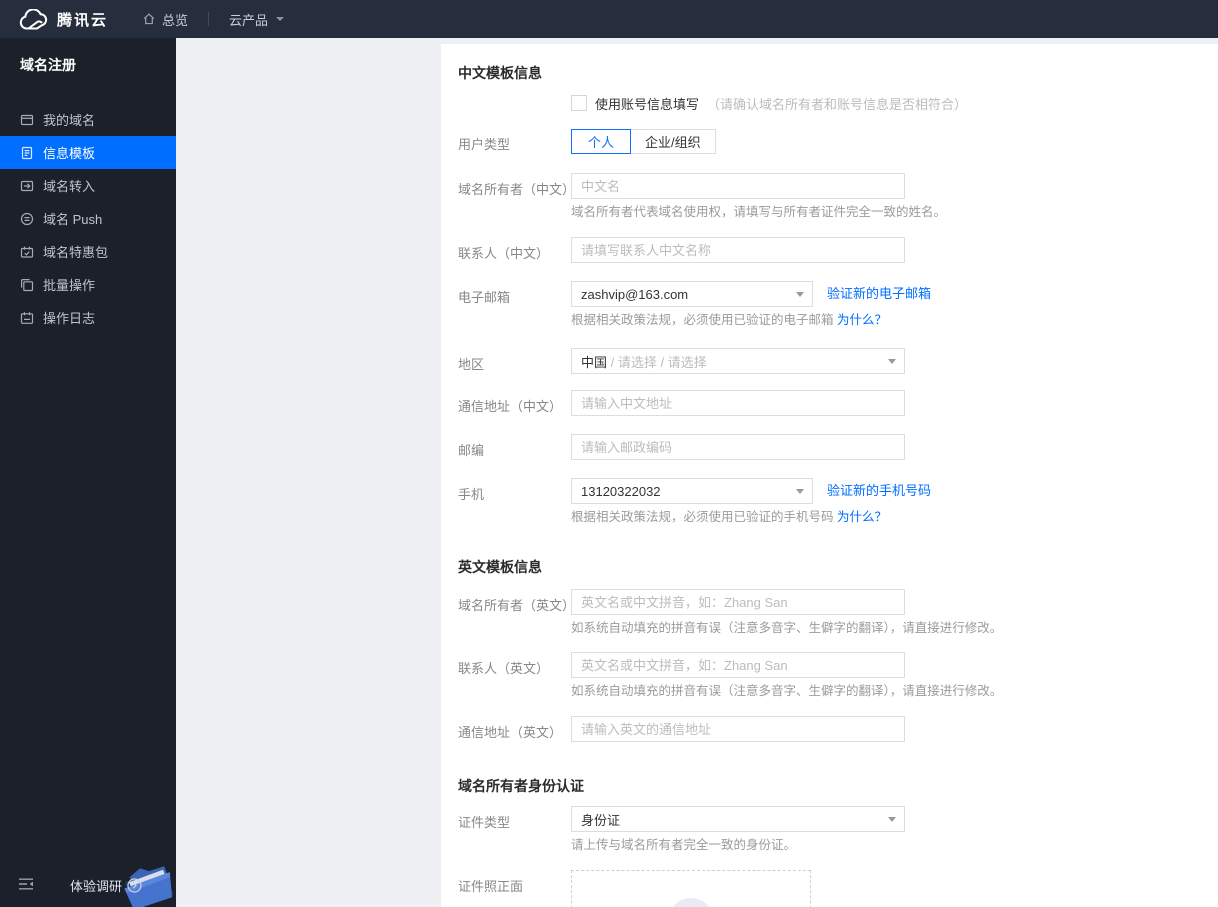 The width and height of the screenshot is (1218, 907). What do you see at coordinates (759, 212) in the screenshot?
I see `owner-cn-help: 域名所有者代表域名使用权，请填写与所有者证件完全一致的姓名。` at bounding box center [759, 212].